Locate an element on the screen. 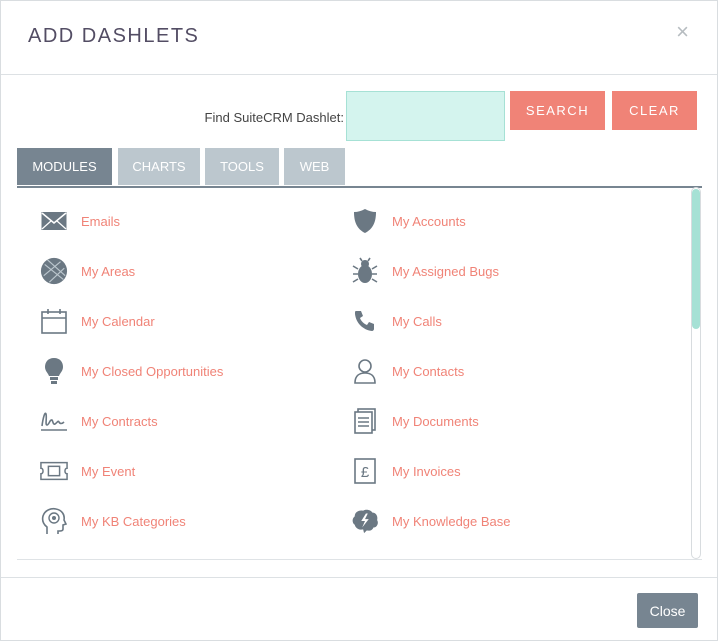 The image size is (718, 641). scrollbar-thumb is located at coordinates (696, 259).